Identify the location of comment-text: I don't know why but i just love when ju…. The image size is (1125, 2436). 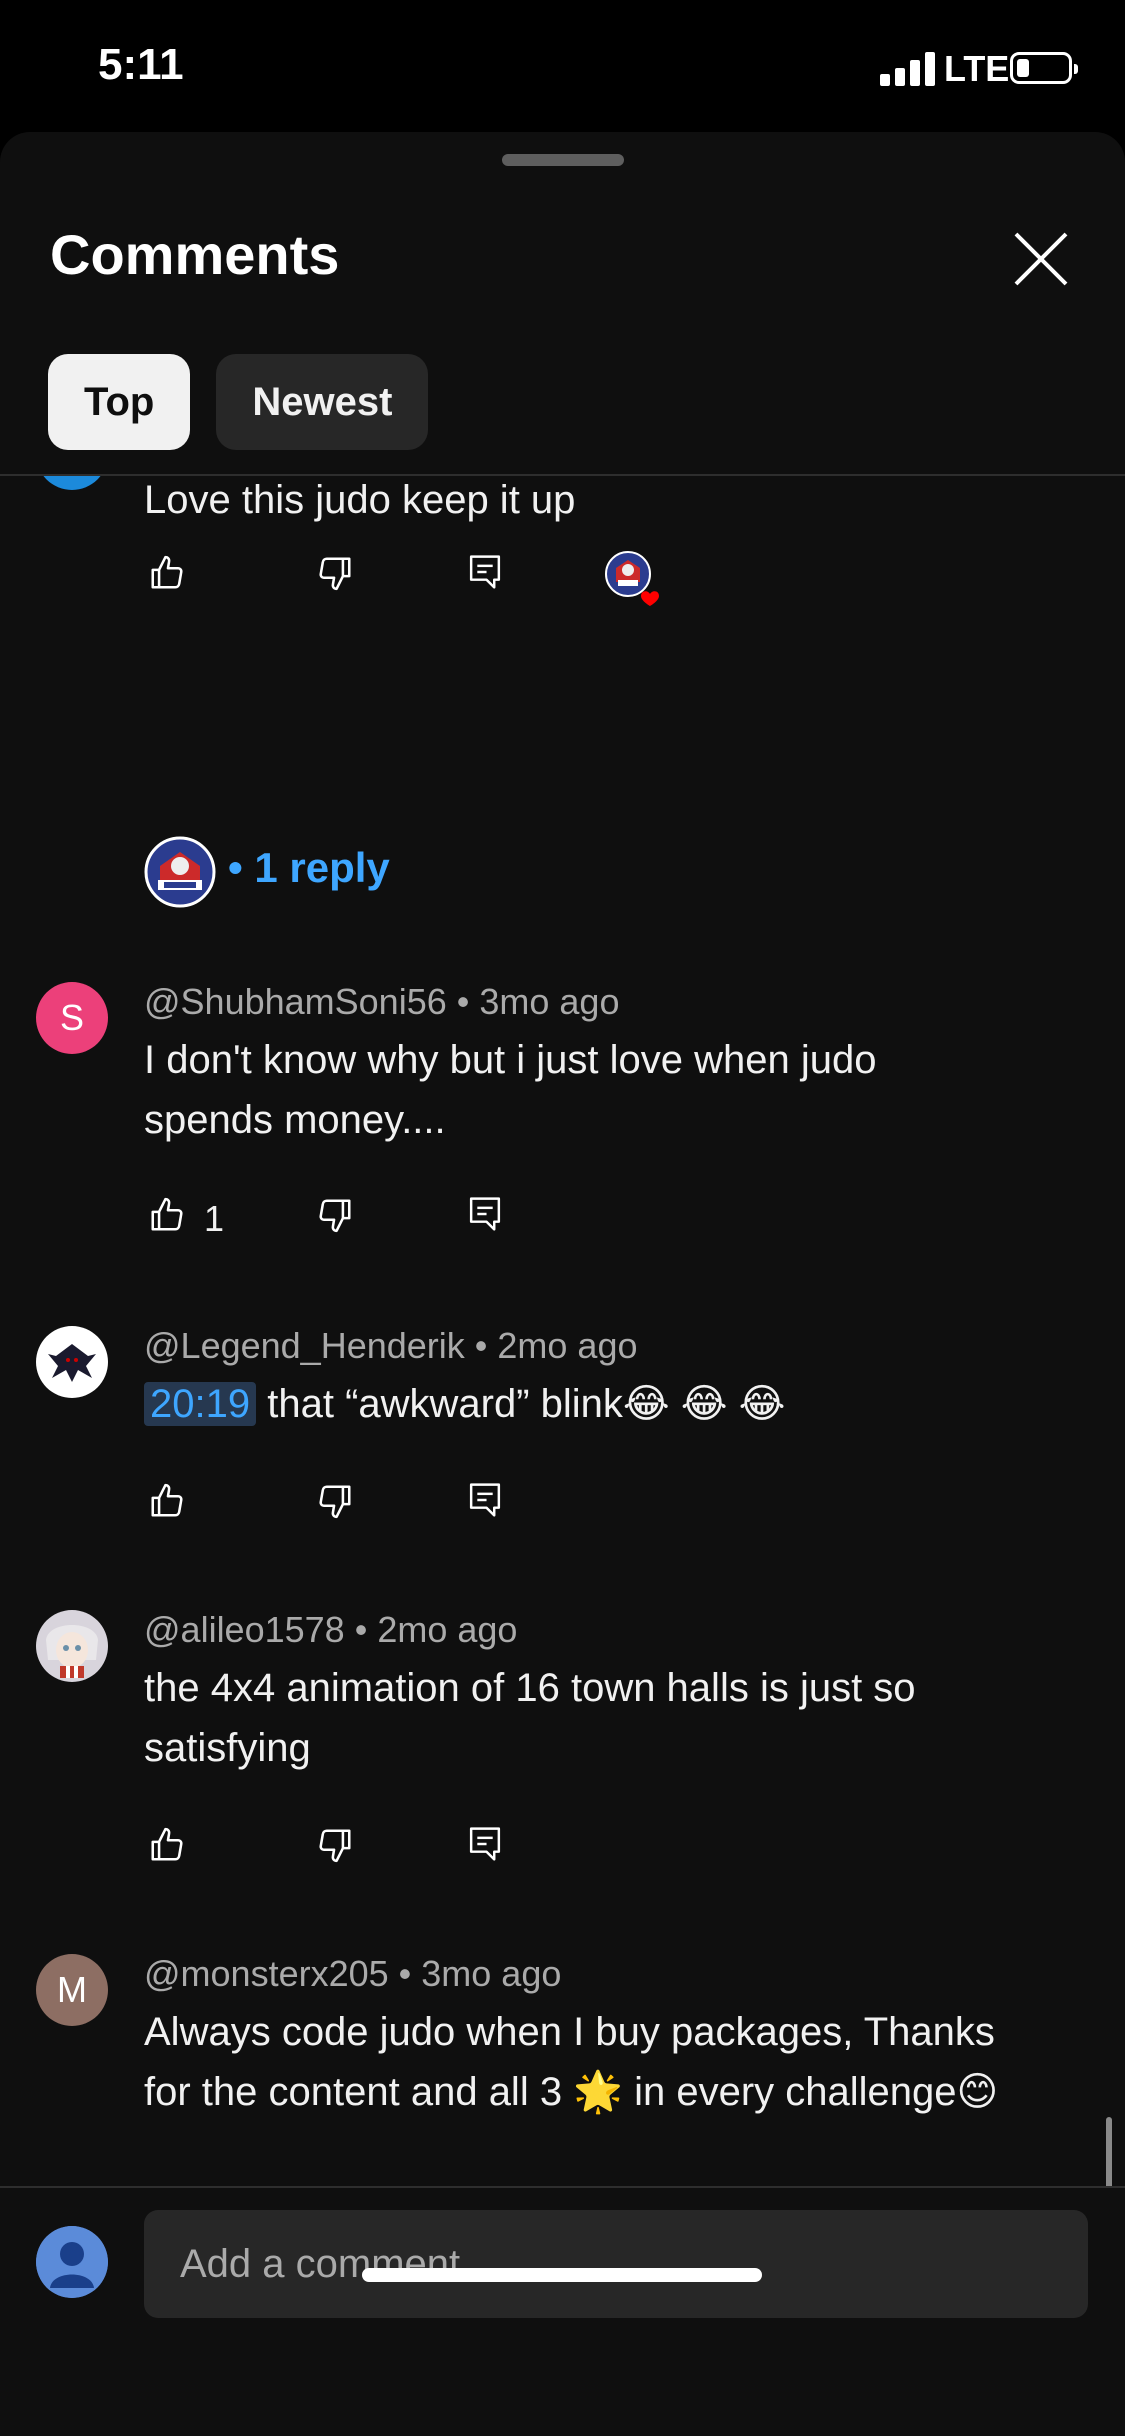
(510, 1090).